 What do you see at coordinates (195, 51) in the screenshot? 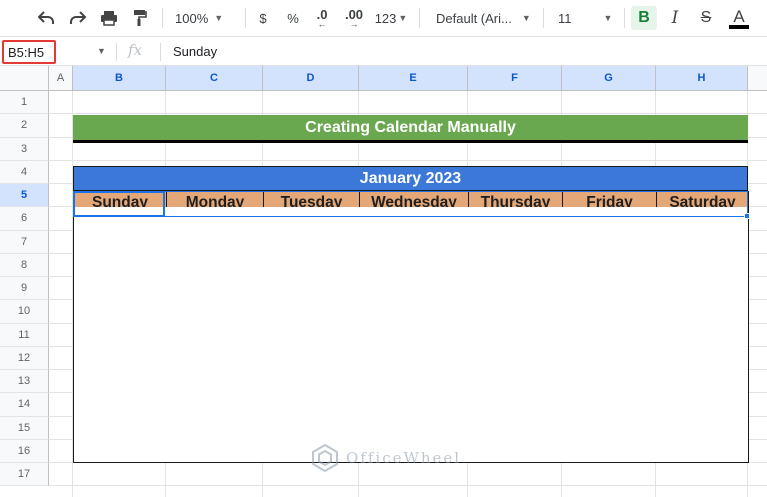
I see `formula-input: Sunday` at bounding box center [195, 51].